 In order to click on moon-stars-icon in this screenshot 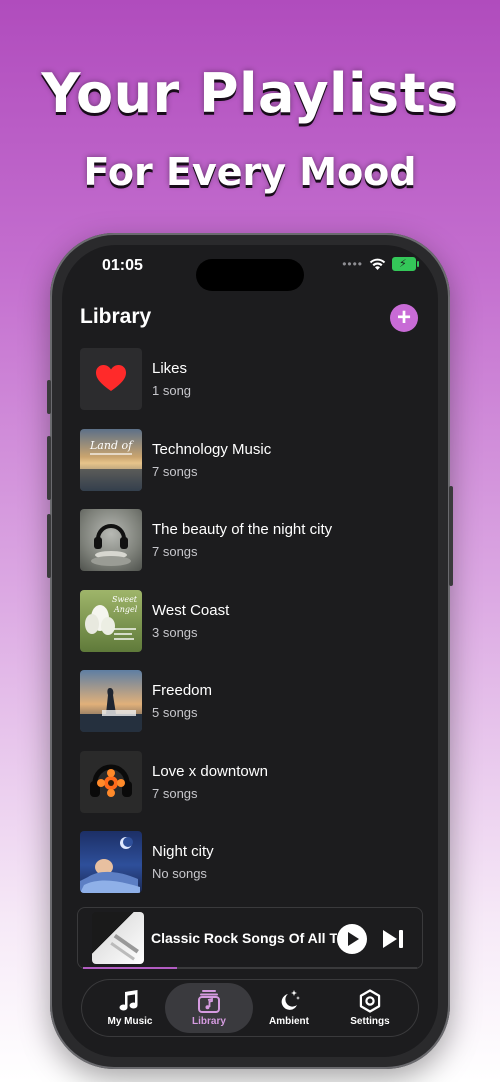, I will do `click(290, 1000)`.